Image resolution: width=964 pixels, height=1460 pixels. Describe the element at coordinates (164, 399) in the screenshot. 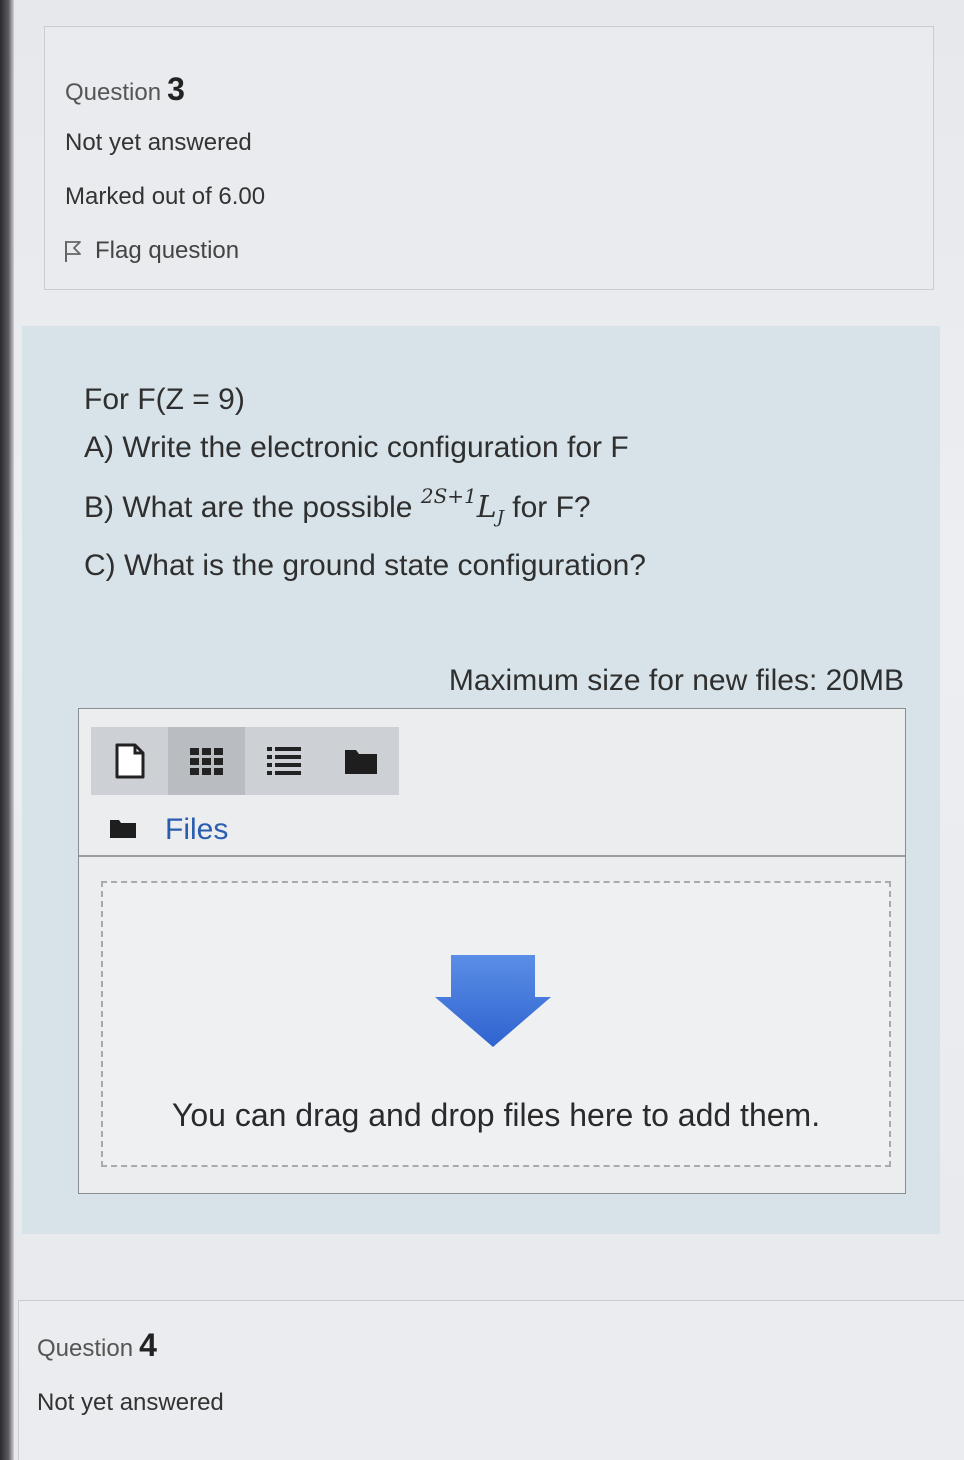

I see `question-line-1: For F(Z = 9)` at that location.